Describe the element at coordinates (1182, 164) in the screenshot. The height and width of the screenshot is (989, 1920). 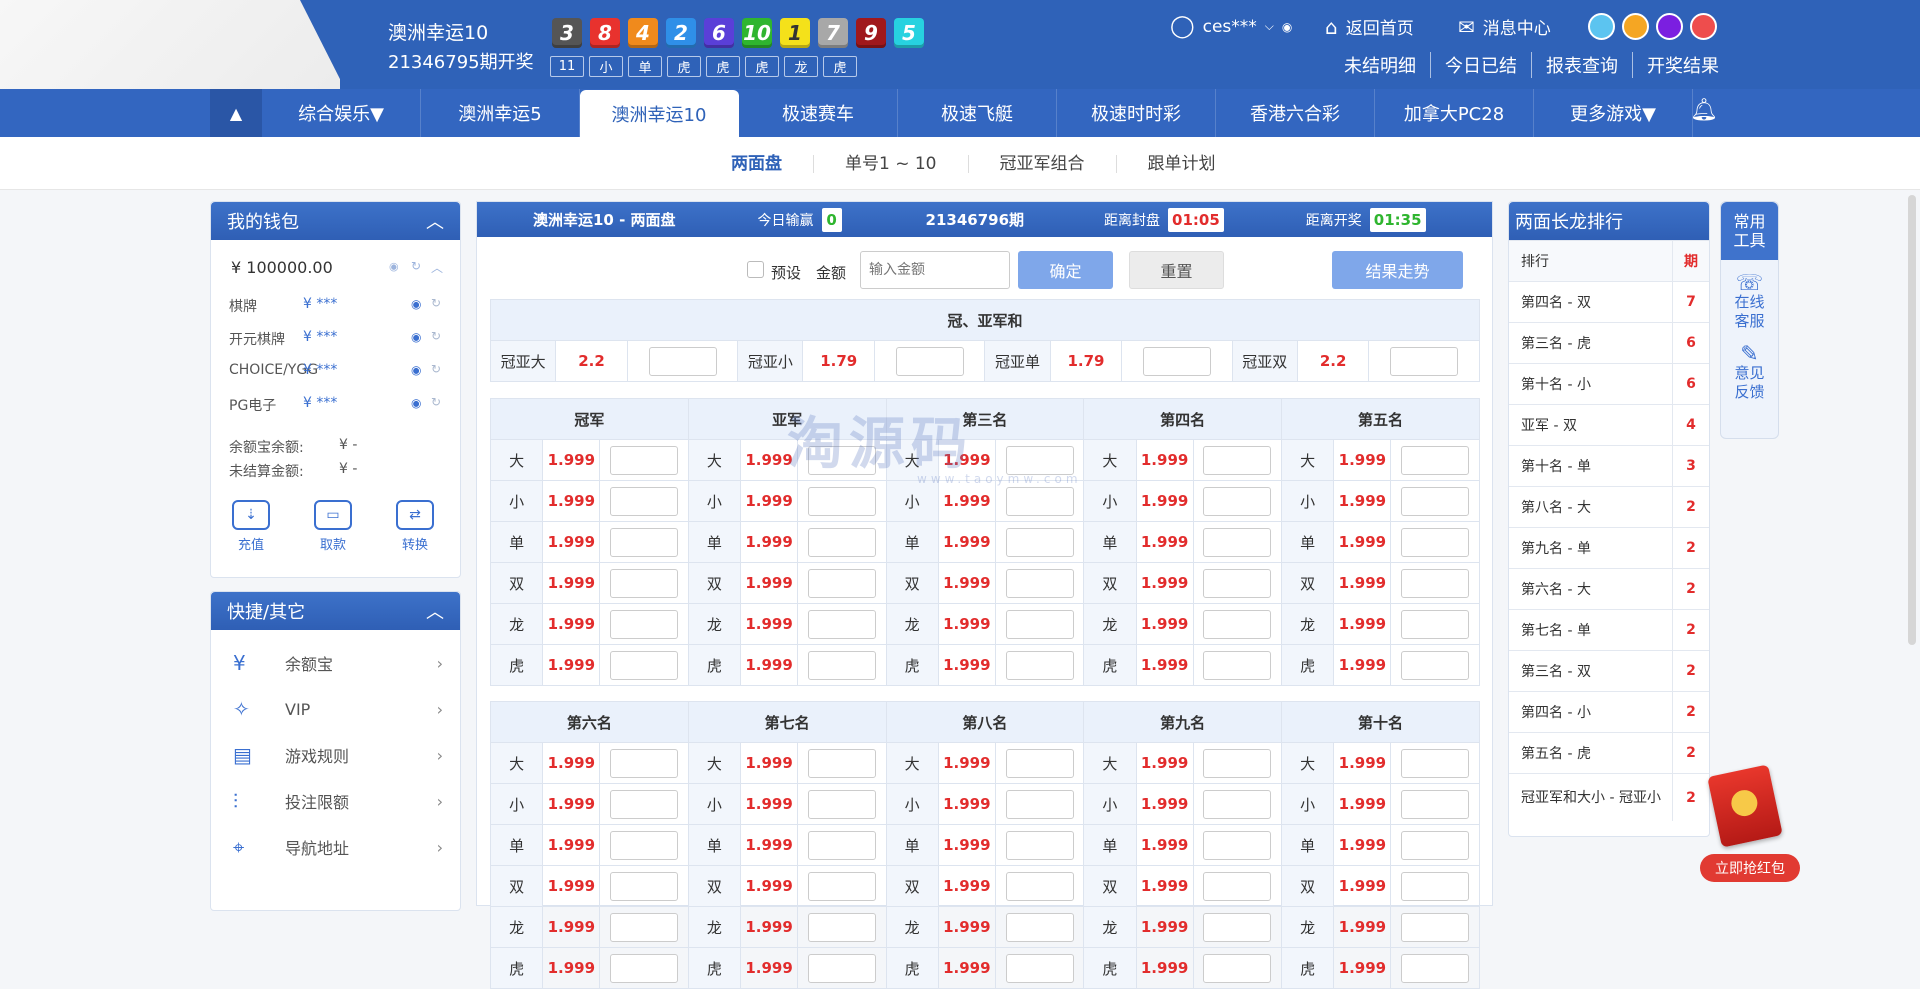
I see `sub-nav-tab: 跟单计划` at that location.